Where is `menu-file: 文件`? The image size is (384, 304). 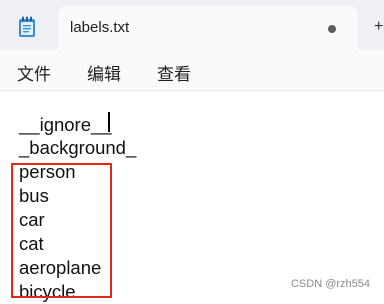 menu-file: 文件 is located at coordinates (34, 72).